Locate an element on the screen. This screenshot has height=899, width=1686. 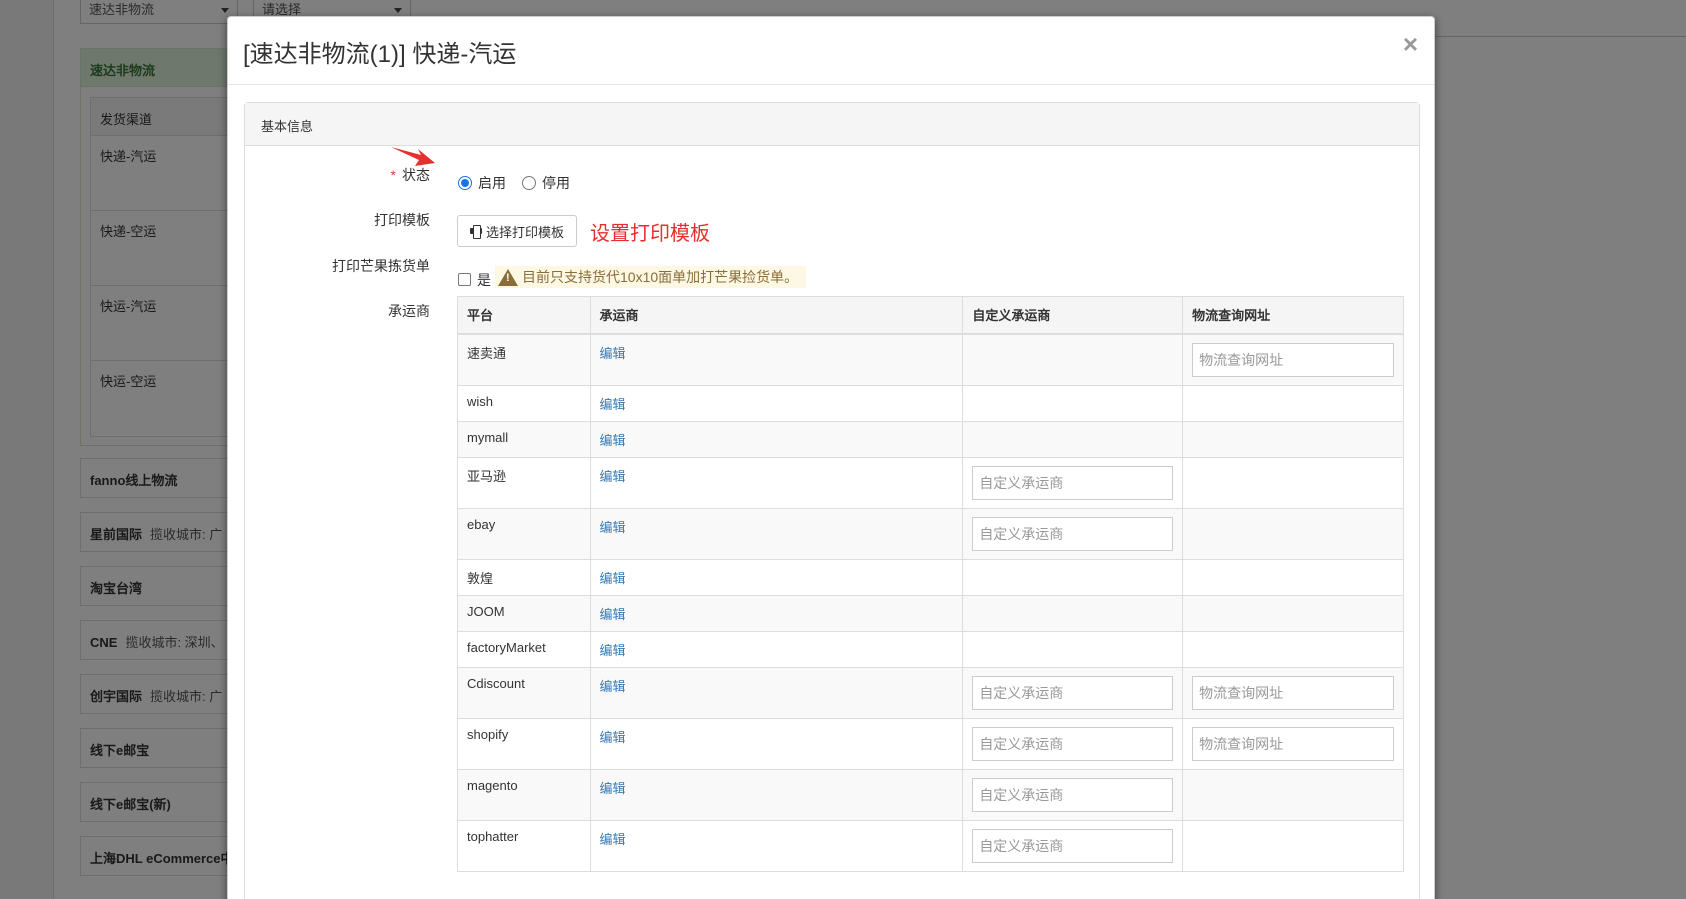
table-row: shopify 编辑 is located at coordinates (930, 743).